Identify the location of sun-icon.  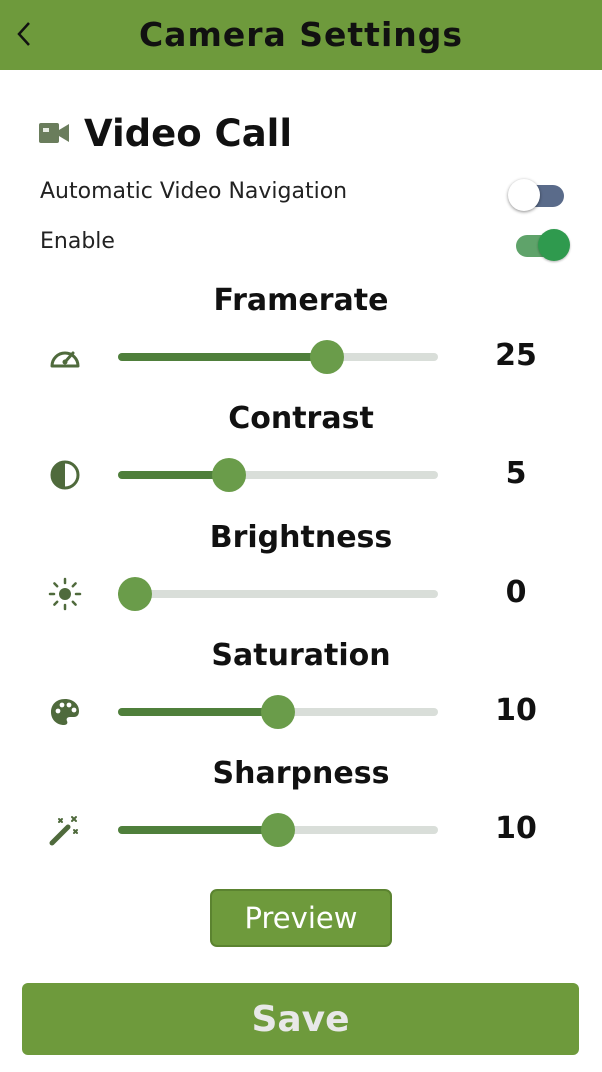
(65, 594).